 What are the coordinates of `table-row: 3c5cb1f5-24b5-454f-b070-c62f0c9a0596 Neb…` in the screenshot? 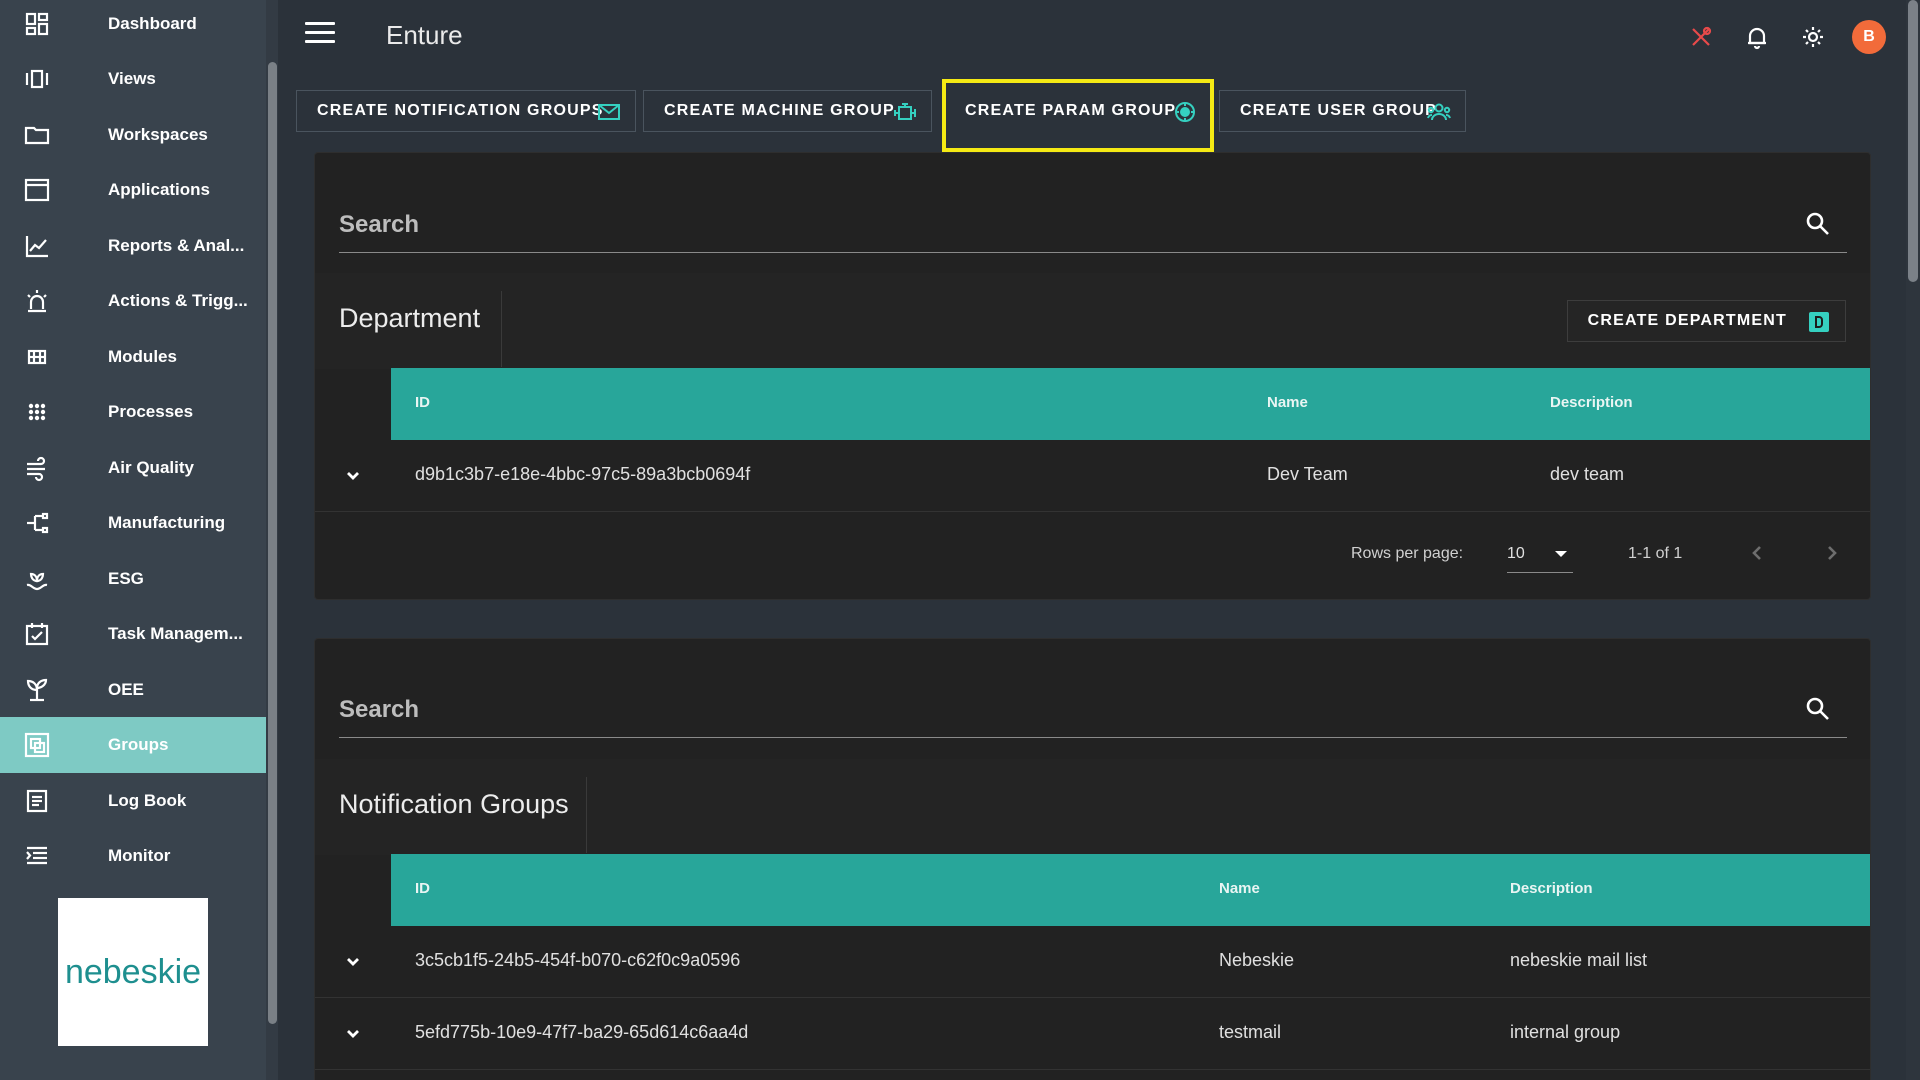 It's located at (1092, 962).